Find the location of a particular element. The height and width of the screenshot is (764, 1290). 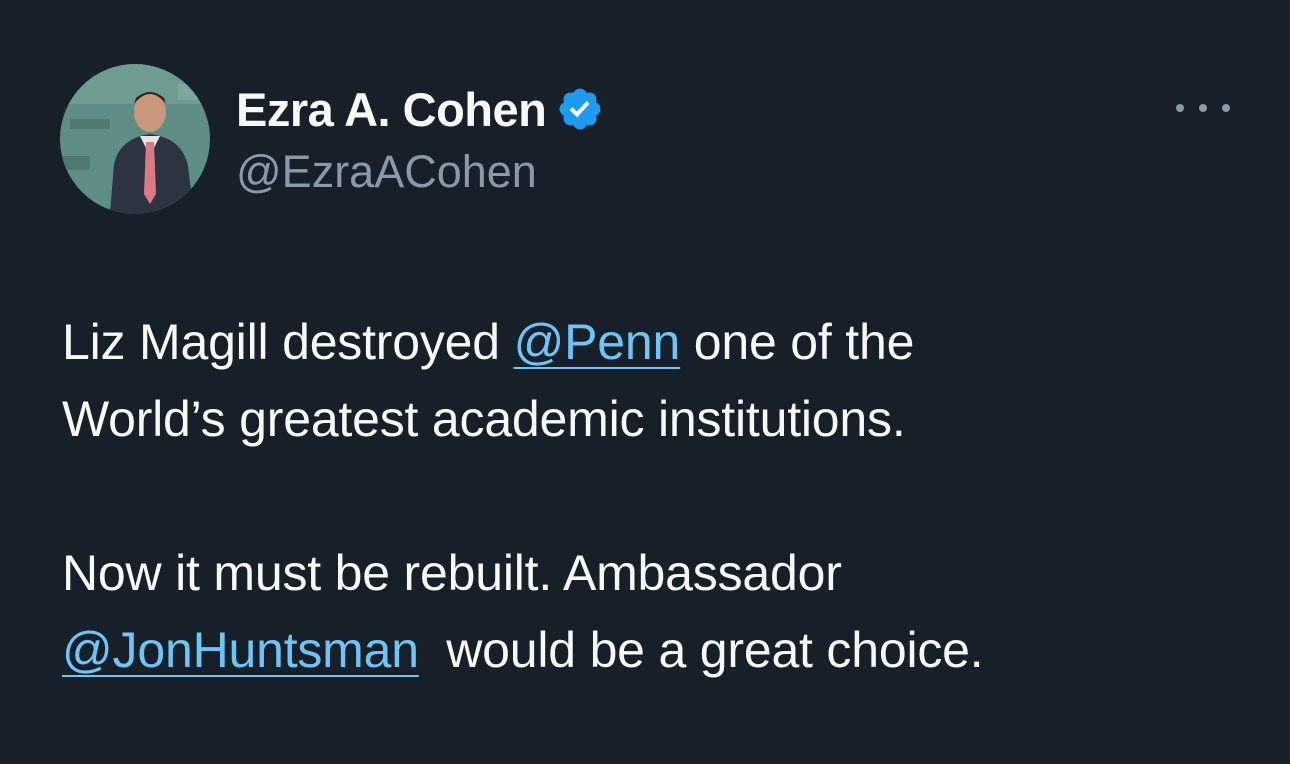

tweet-text-segment: World’s greatest academic institutions. is located at coordinates (484, 419).